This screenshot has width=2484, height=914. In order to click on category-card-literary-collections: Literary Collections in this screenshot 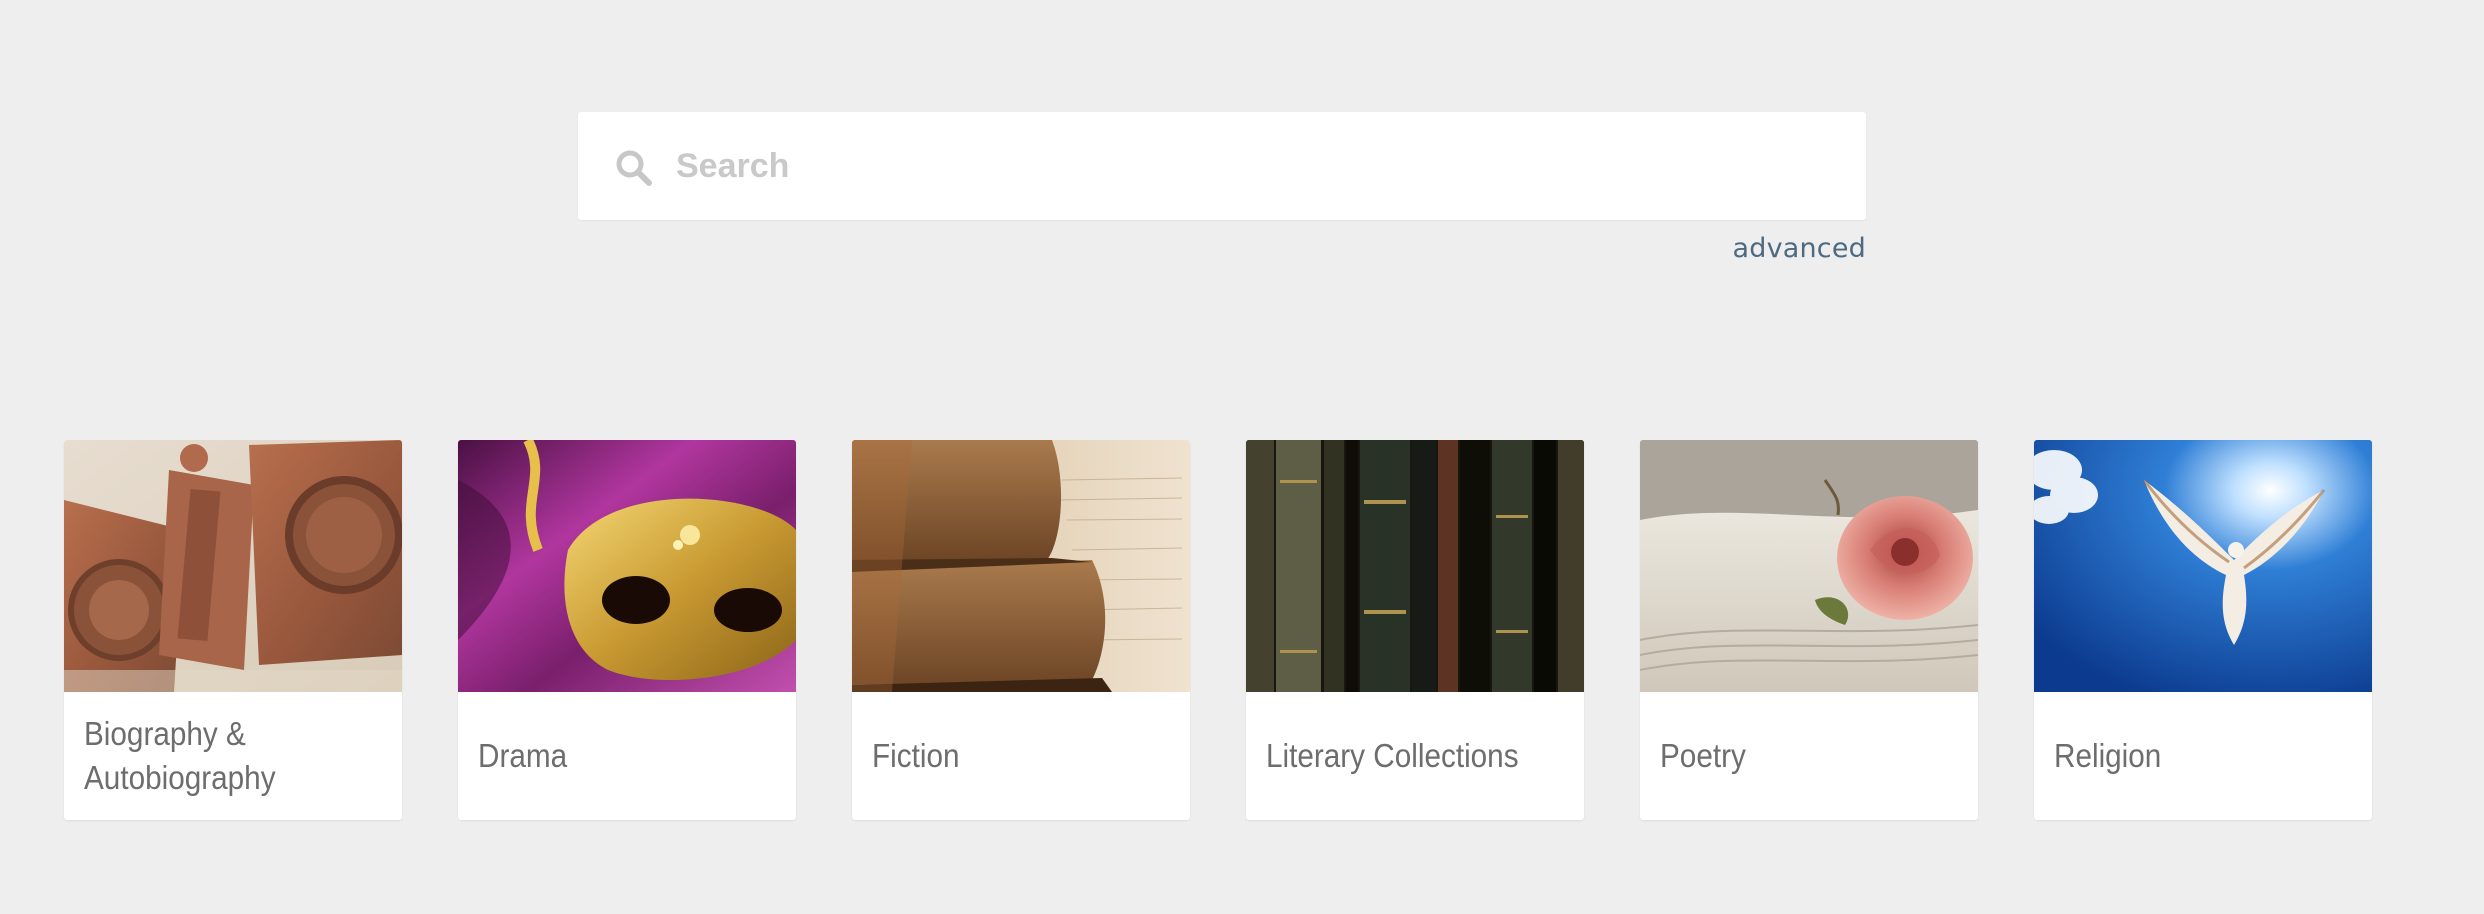, I will do `click(1415, 630)`.